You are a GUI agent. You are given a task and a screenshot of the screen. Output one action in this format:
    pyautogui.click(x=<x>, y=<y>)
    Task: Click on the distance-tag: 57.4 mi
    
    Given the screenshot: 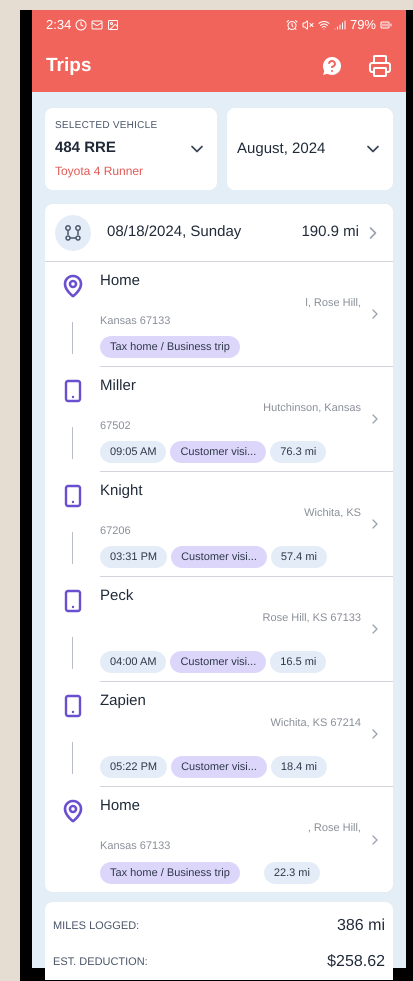 What is the action you would take?
    pyautogui.click(x=298, y=557)
    